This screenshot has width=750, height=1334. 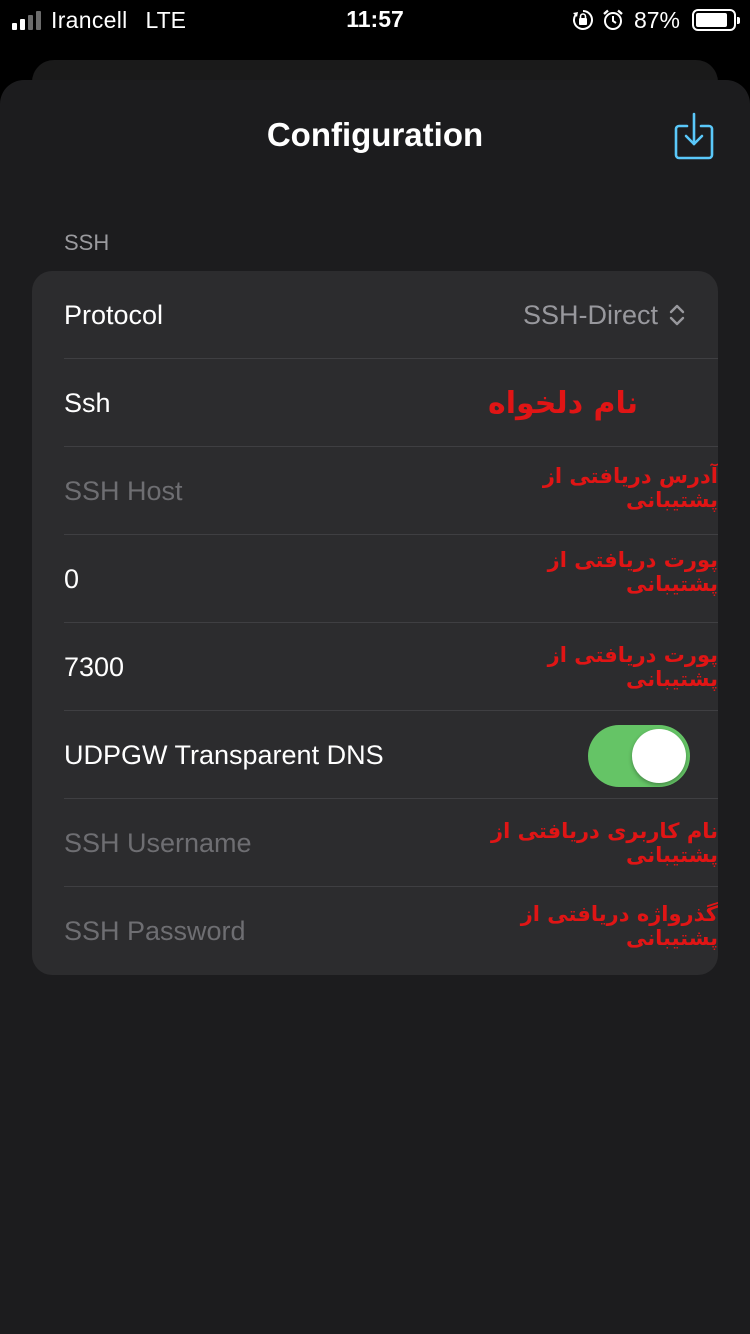 I want to click on ssh-password-field: SSH Password, so click(x=155, y=931).